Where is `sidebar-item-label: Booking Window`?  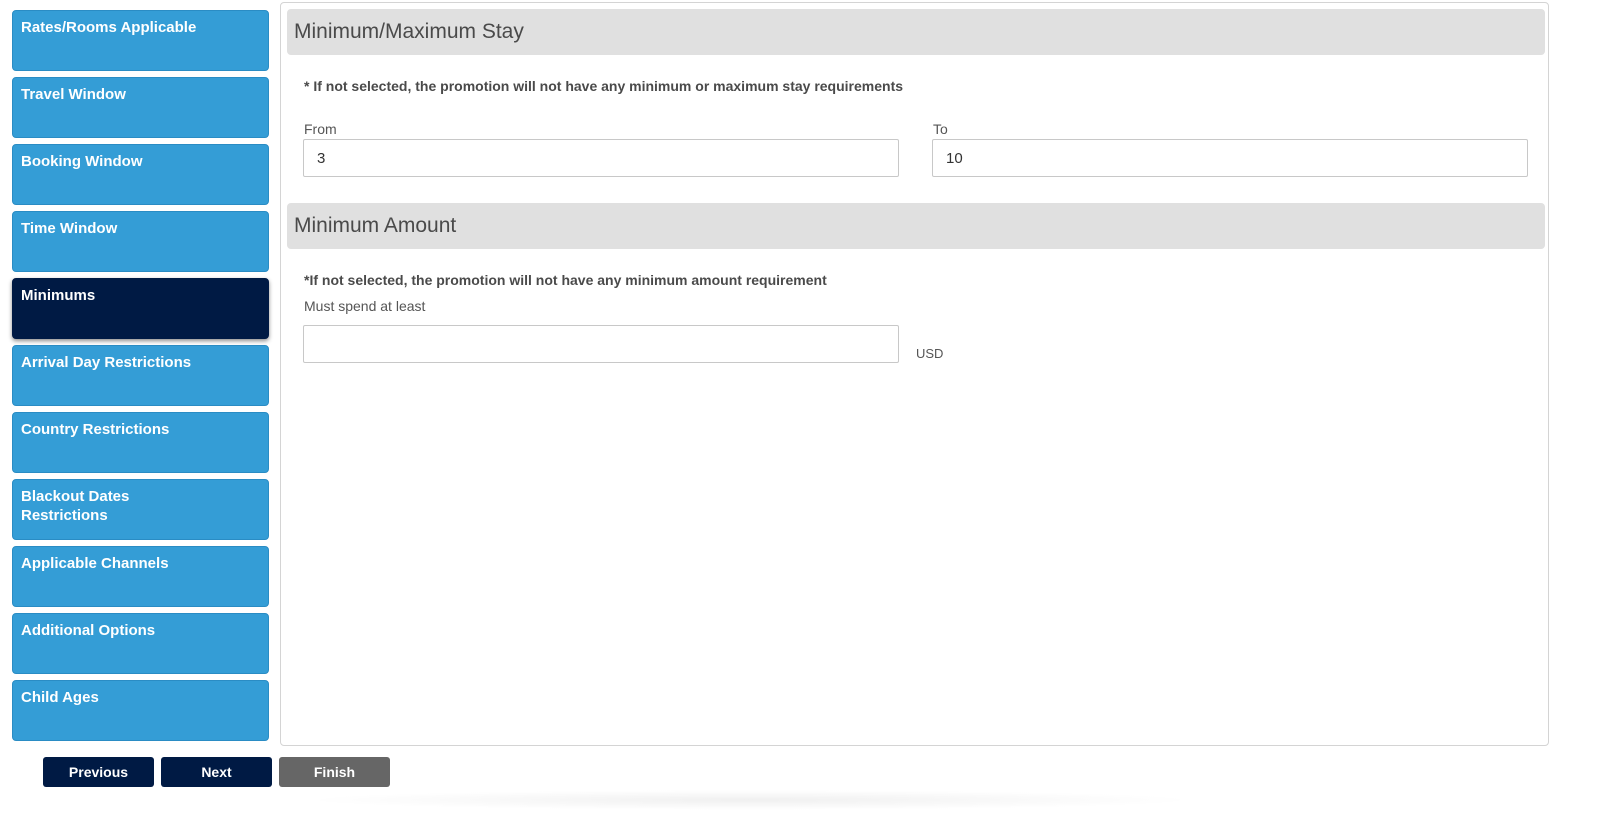
sidebar-item-label: Booking Window is located at coordinates (82, 161).